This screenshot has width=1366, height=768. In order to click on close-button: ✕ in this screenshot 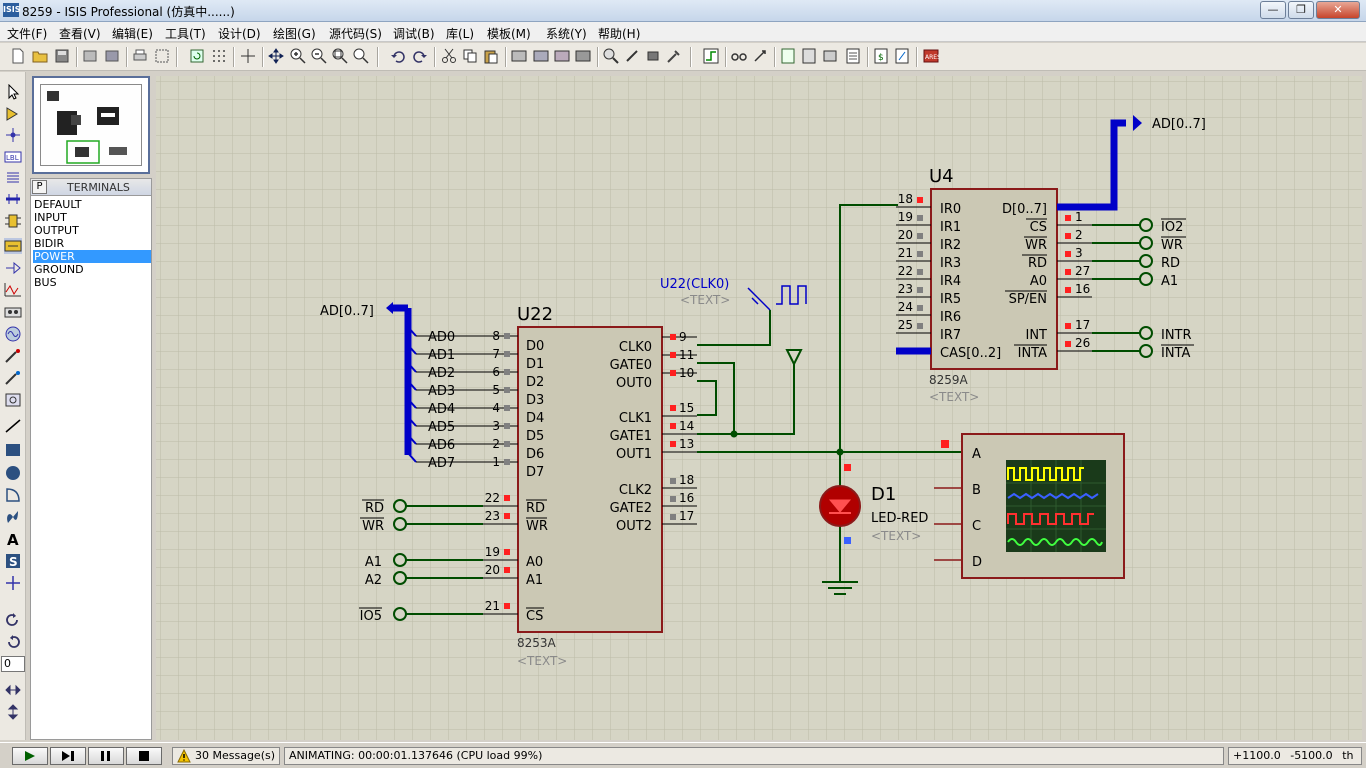, I will do `click(1338, 10)`.